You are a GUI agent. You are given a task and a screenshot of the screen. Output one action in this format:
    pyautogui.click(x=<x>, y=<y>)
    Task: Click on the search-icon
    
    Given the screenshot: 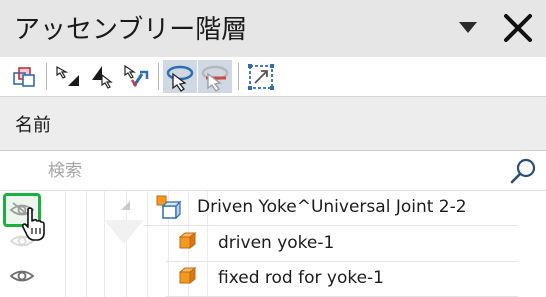 What is the action you would take?
    pyautogui.click(x=523, y=171)
    